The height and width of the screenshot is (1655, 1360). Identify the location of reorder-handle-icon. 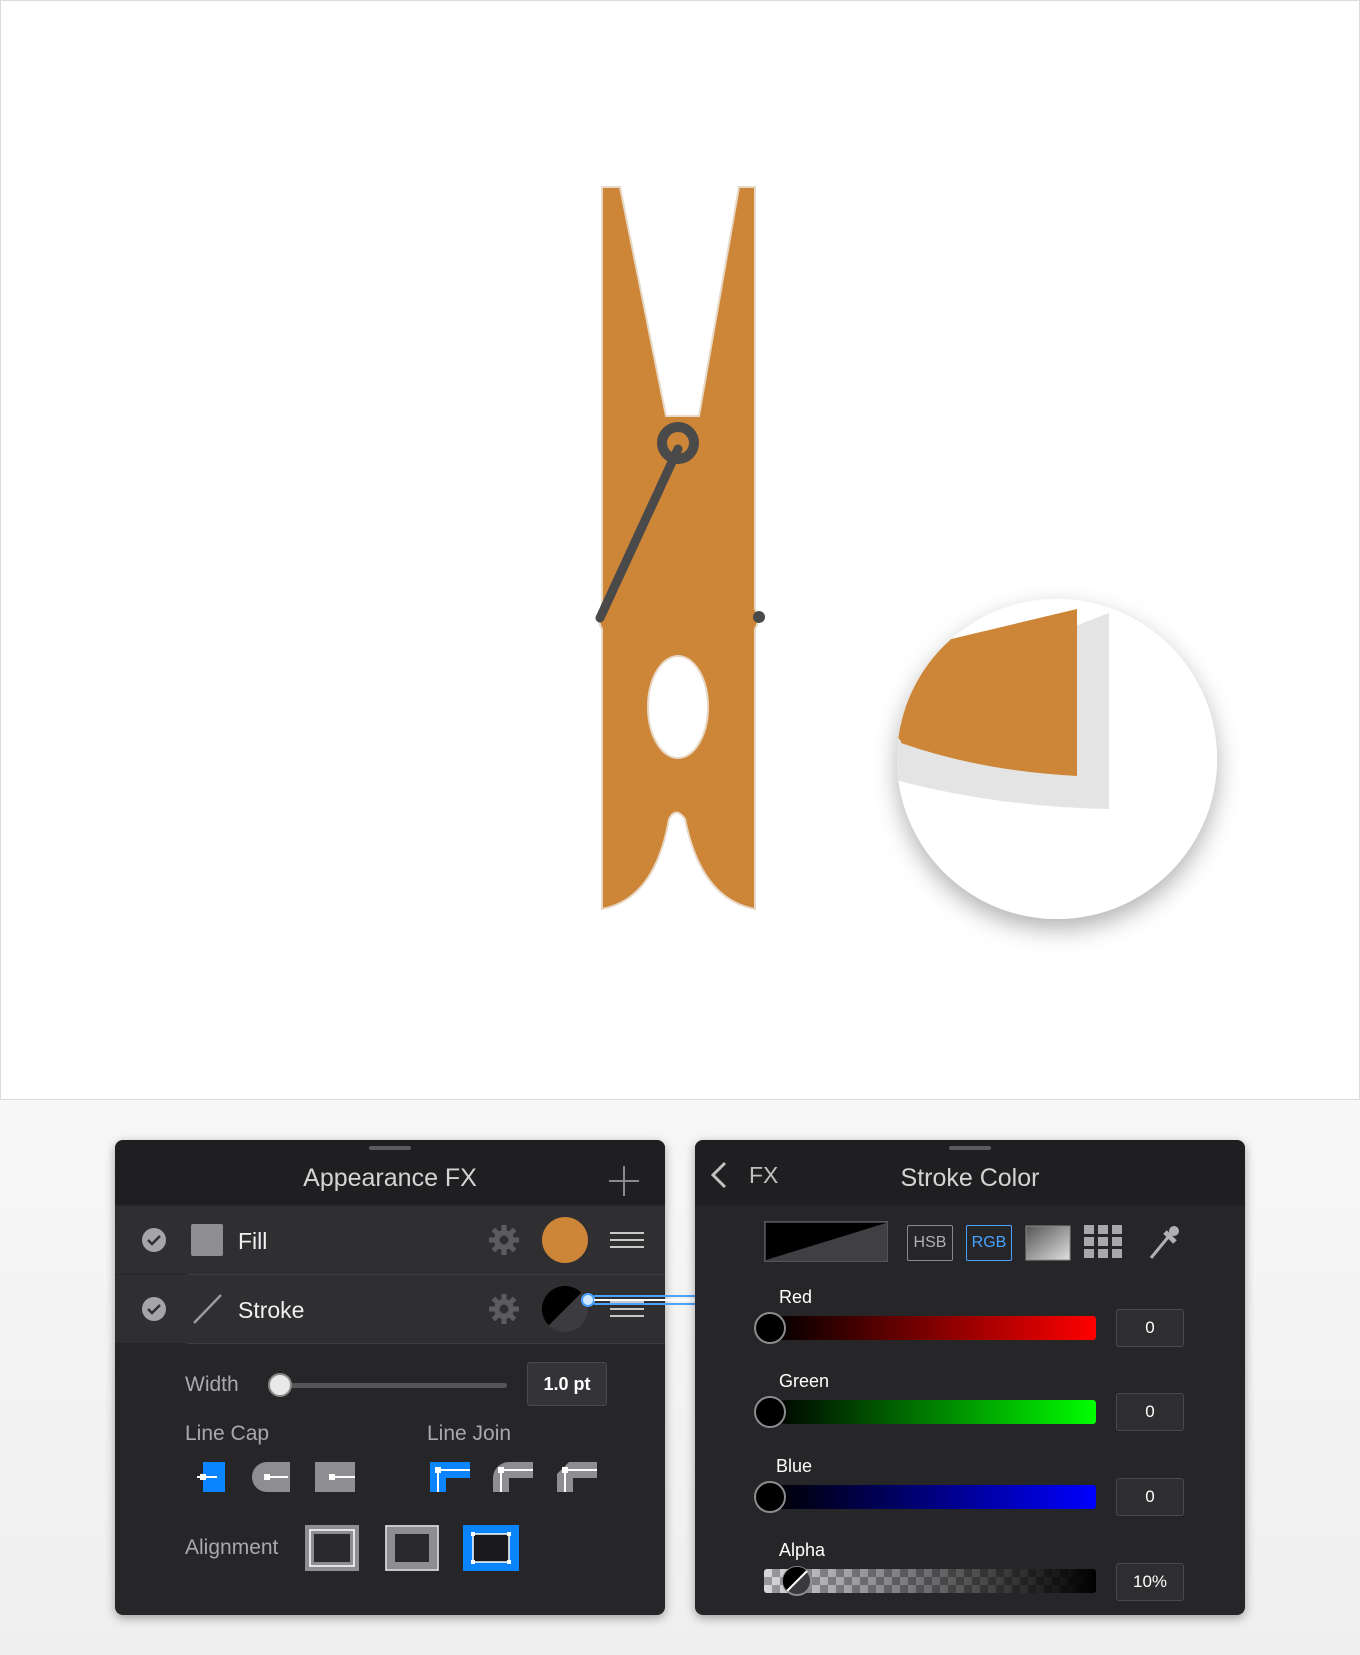
(627, 1242).